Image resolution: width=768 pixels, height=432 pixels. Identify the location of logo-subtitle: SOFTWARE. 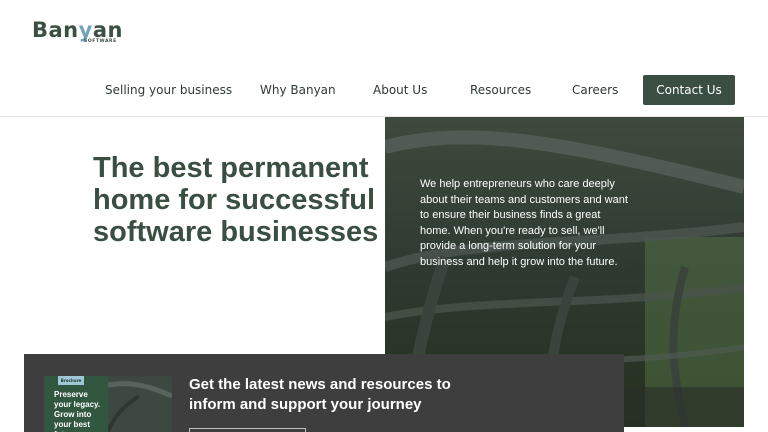
(100, 41).